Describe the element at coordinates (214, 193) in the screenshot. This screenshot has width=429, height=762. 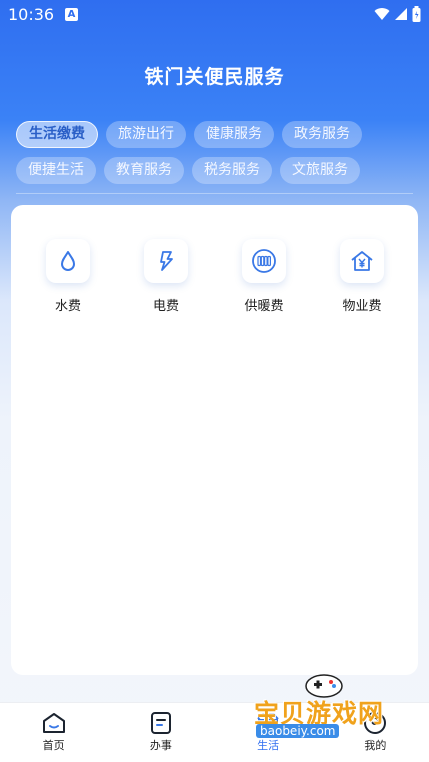
I see `divider` at that location.